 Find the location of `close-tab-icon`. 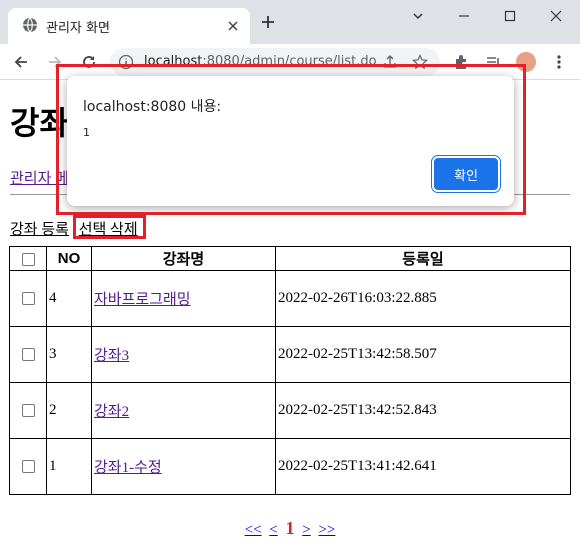

close-tab-icon is located at coordinates (233, 27).